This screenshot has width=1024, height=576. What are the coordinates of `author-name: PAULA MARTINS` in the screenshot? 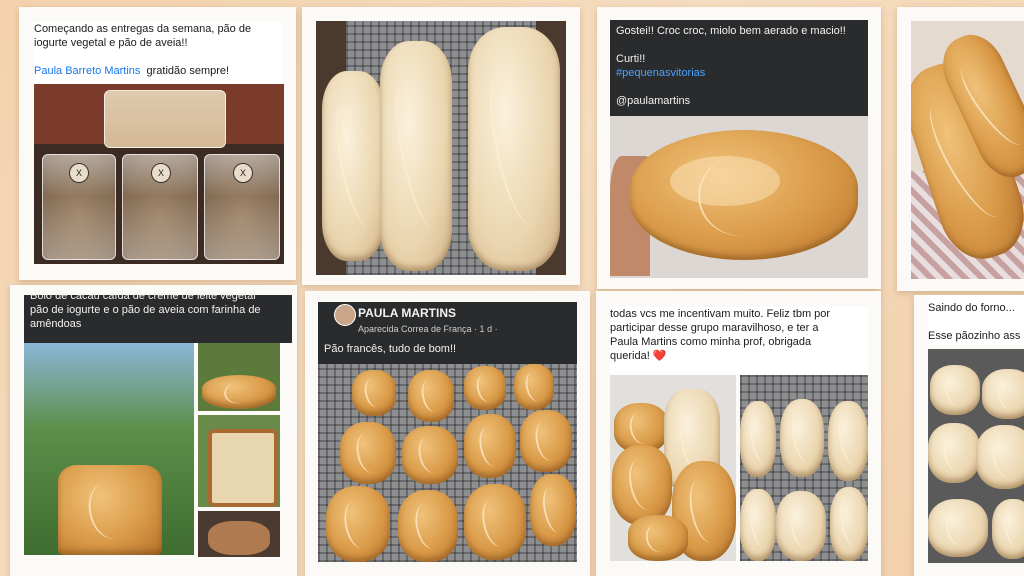 It's located at (407, 313).